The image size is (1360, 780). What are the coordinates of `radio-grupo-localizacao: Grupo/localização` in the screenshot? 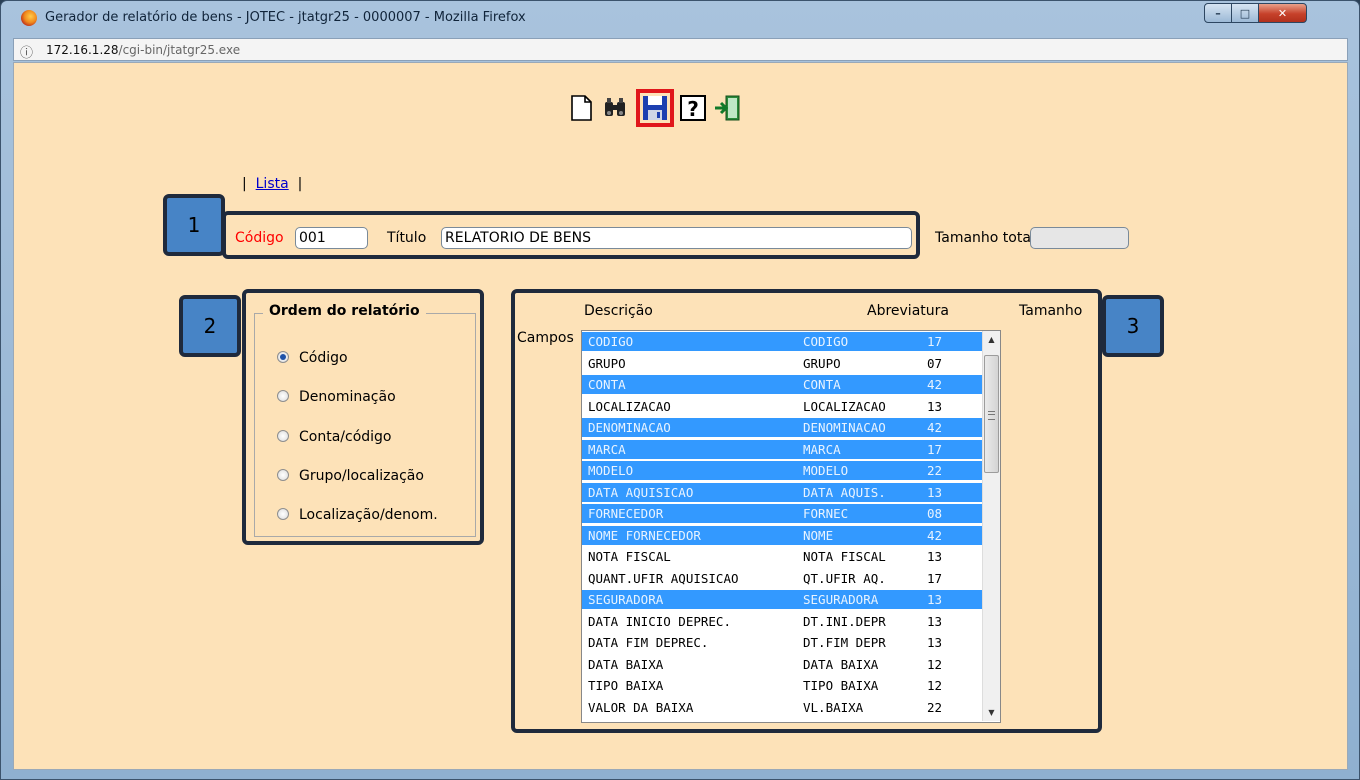 It's located at (350, 476).